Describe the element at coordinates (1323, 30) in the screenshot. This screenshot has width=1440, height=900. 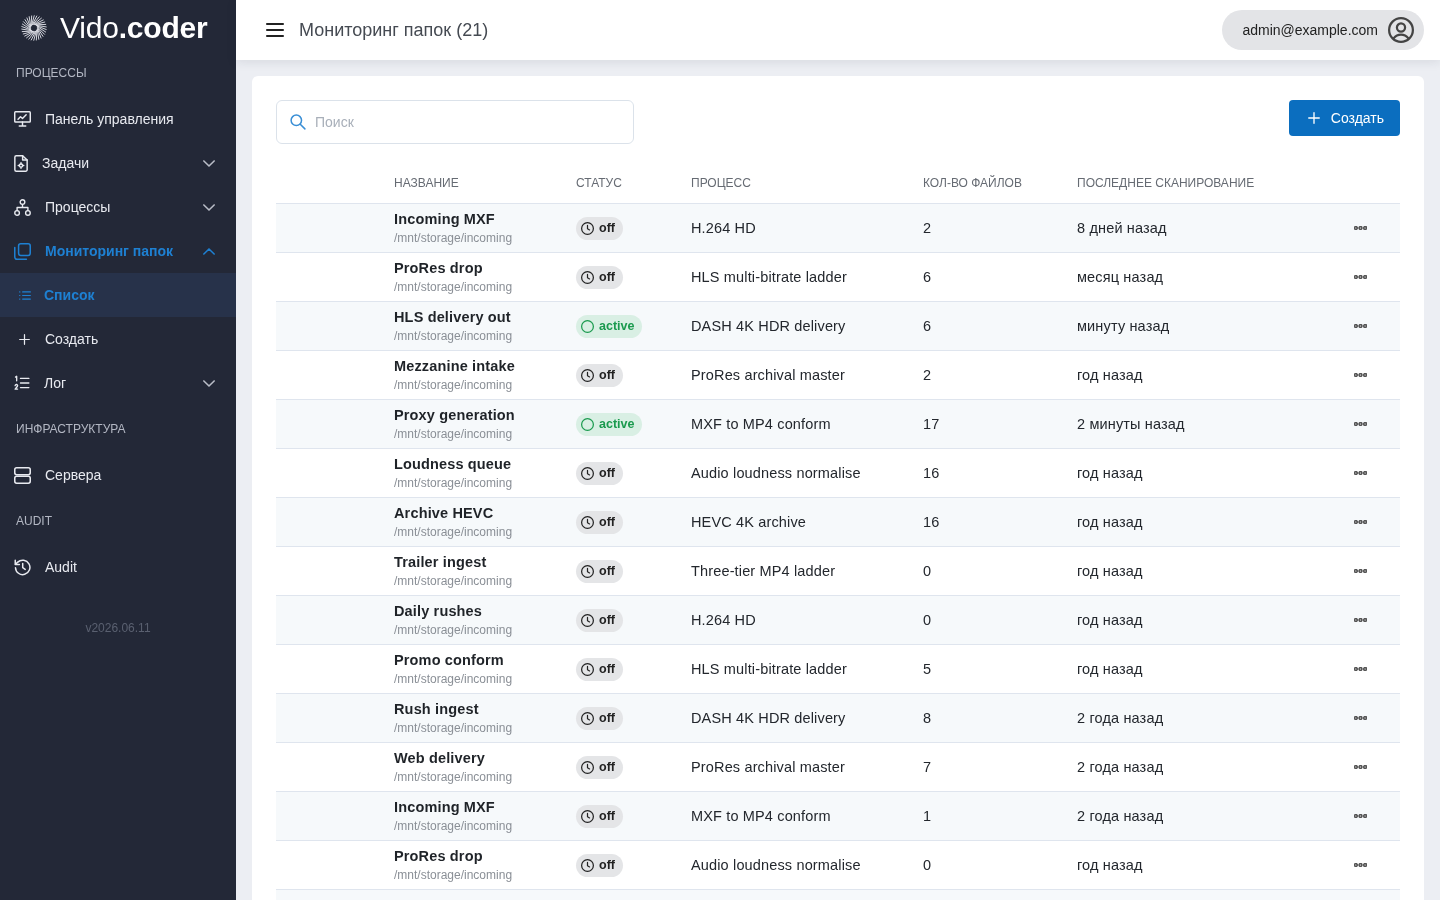
I see `user-menu-button: admin@example.com` at that location.